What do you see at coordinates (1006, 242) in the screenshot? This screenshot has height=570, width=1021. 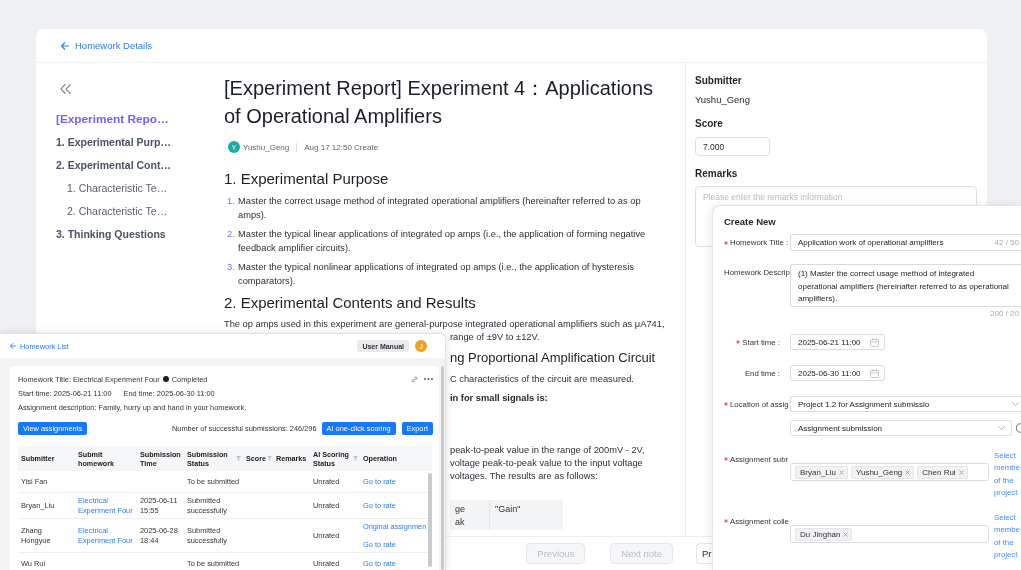 I see `character-count: 42 / 50` at bounding box center [1006, 242].